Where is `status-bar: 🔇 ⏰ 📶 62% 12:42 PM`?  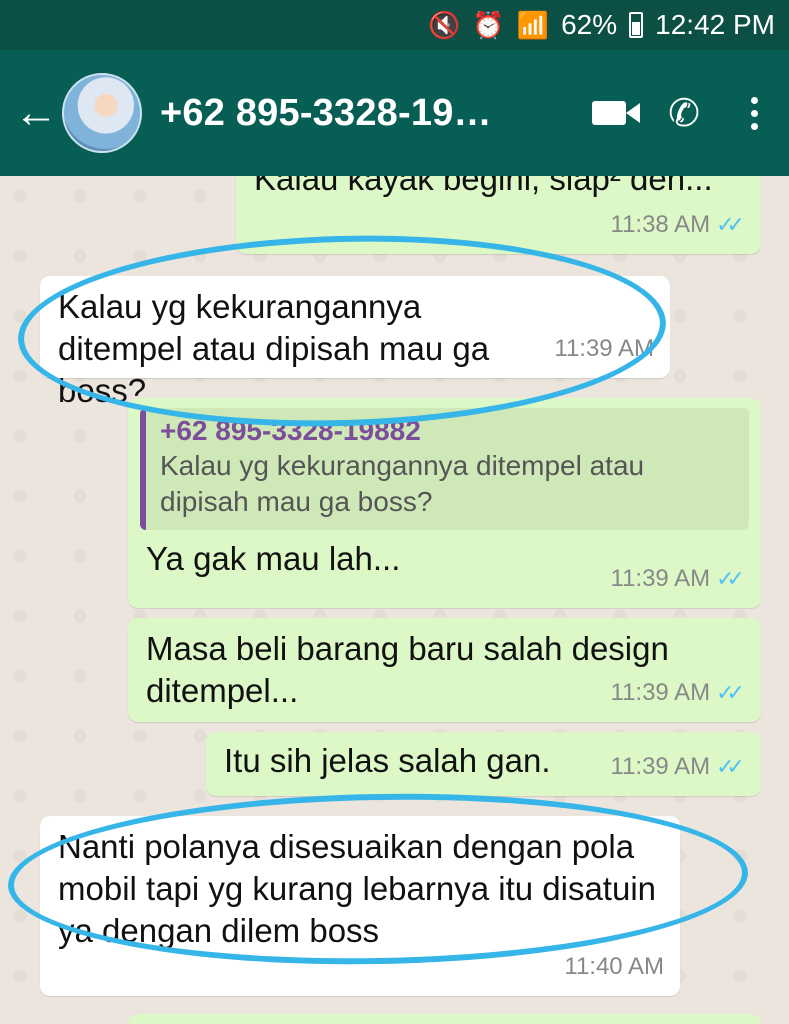
status-bar: 🔇 ⏰ 📶 62% 12:42 PM is located at coordinates (394, 25).